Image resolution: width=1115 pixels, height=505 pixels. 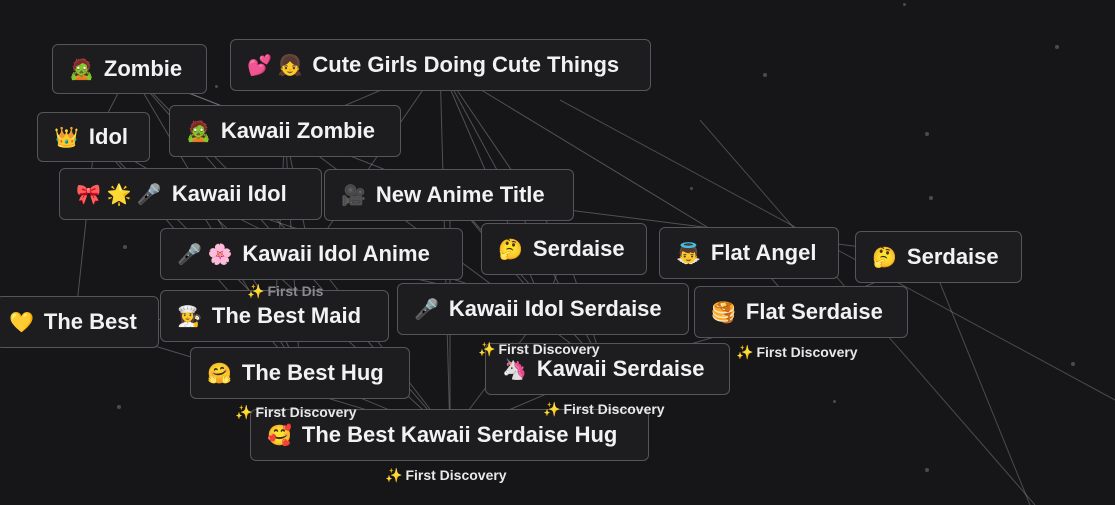 What do you see at coordinates (286, 315) in the screenshot?
I see `element-label: The Best Maid` at bounding box center [286, 315].